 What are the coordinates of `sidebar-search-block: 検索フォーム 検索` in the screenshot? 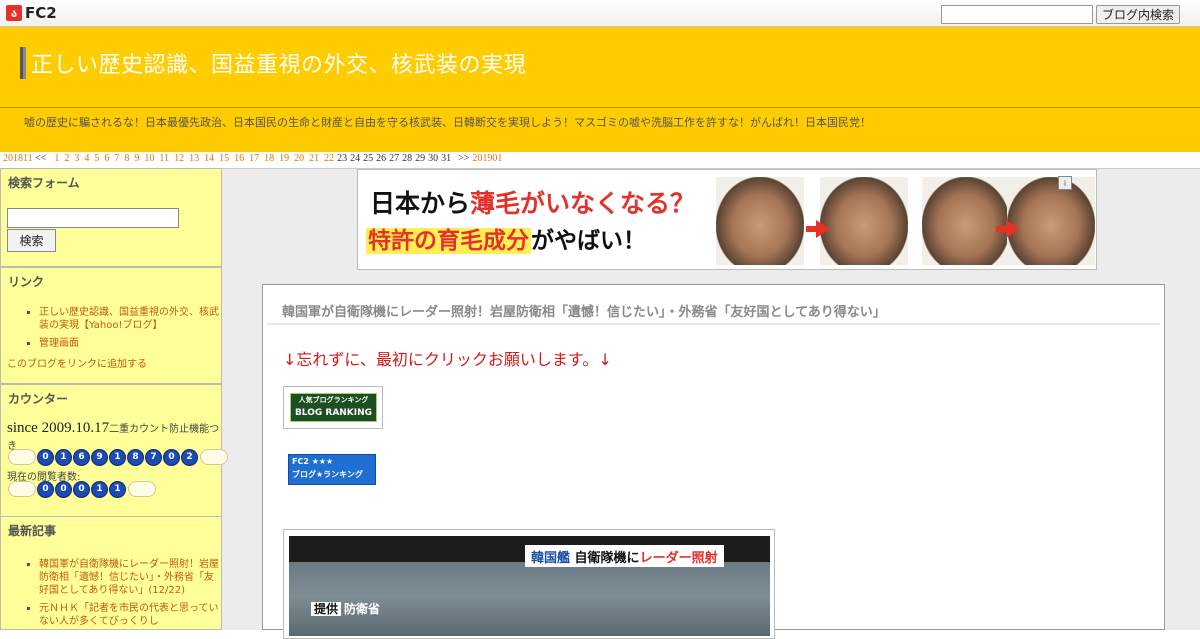 It's located at (111, 217).